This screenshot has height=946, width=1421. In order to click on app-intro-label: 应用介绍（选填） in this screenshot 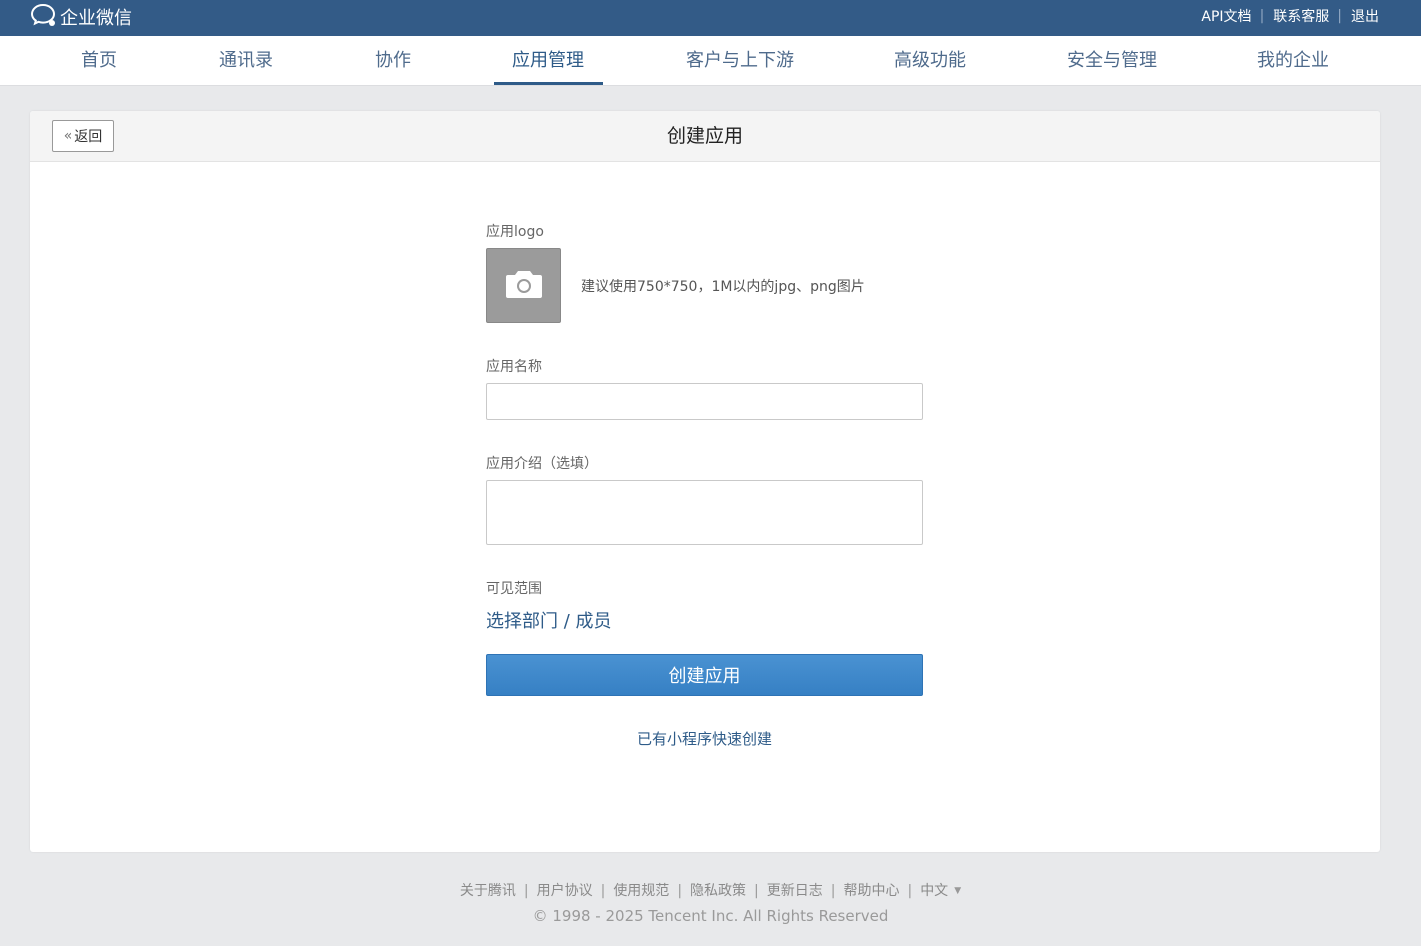, I will do `click(542, 464)`.